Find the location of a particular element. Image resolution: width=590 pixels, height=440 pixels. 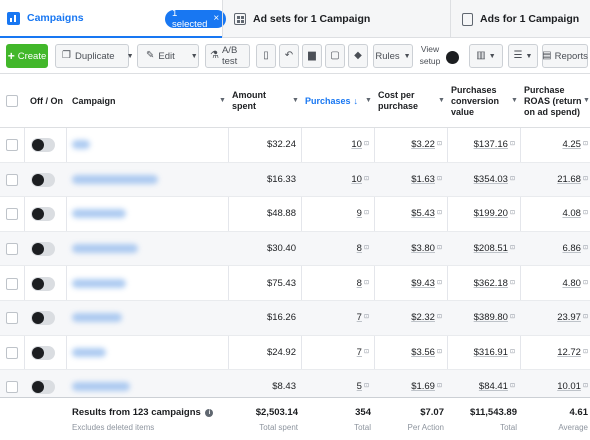

conversion-value-cell: $84.41 ⊡ is located at coordinates (482, 386).